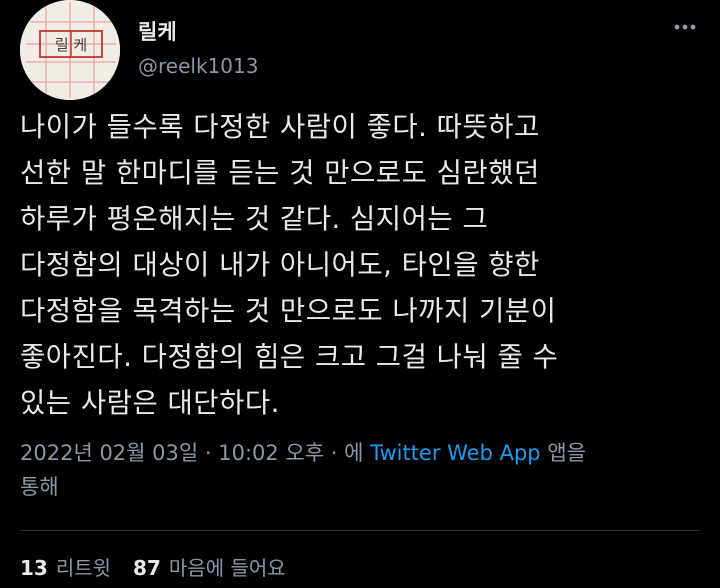  I want to click on retweets-count: 13, so click(34, 568).